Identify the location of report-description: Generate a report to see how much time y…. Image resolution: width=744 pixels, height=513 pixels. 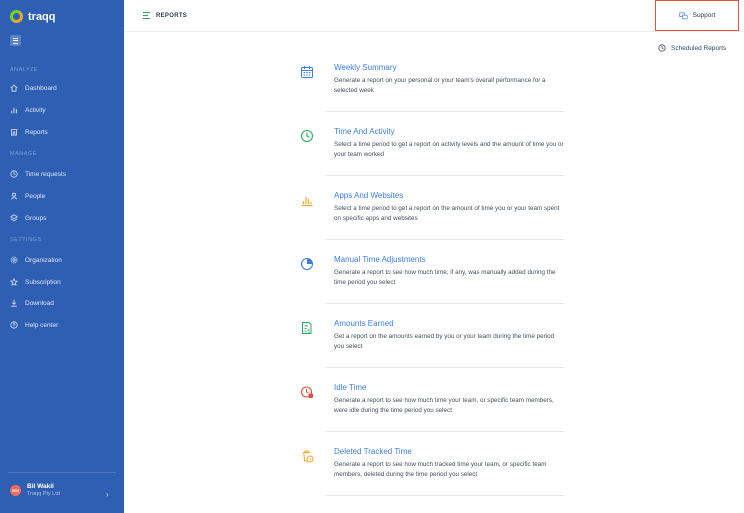
(444, 405).